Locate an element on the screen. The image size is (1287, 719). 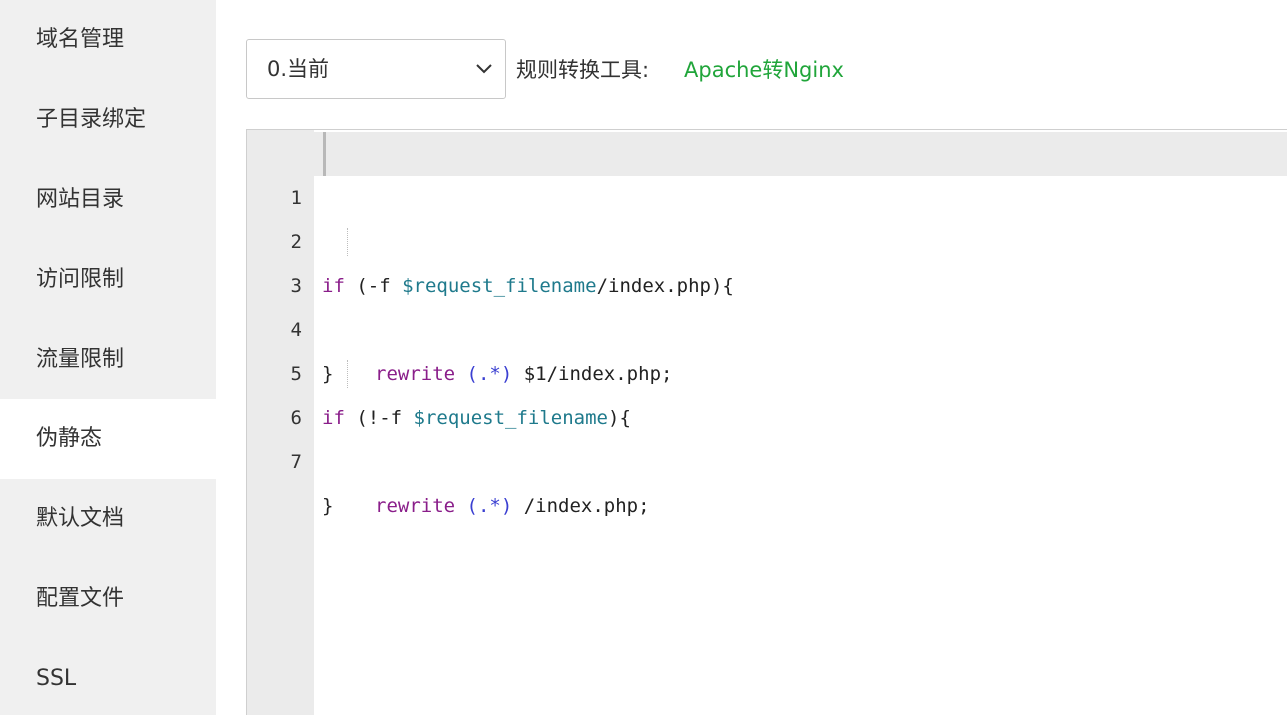
sidebar-item-site-directory: 网站目录 is located at coordinates (108, 200).